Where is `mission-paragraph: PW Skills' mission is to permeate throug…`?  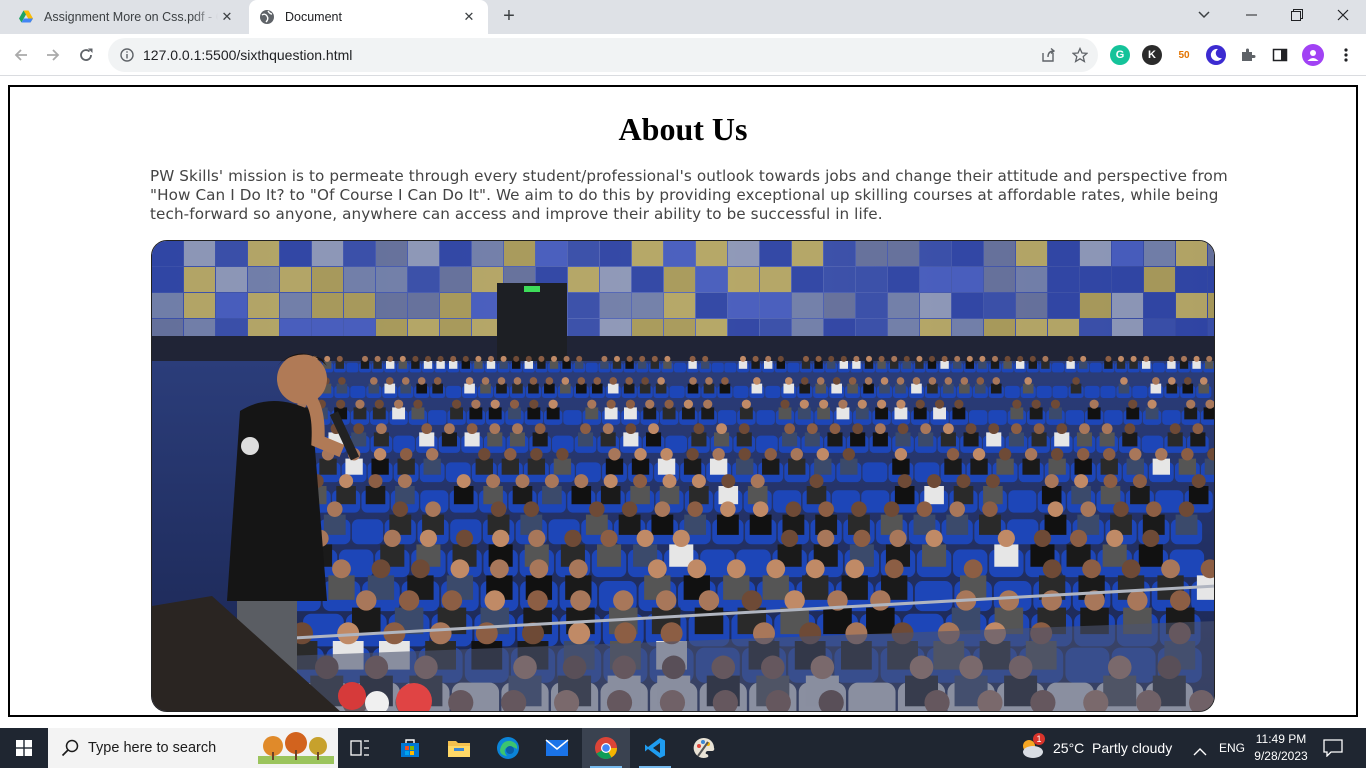 mission-paragraph: PW Skills' mission is to permeate throug… is located at coordinates (689, 195).